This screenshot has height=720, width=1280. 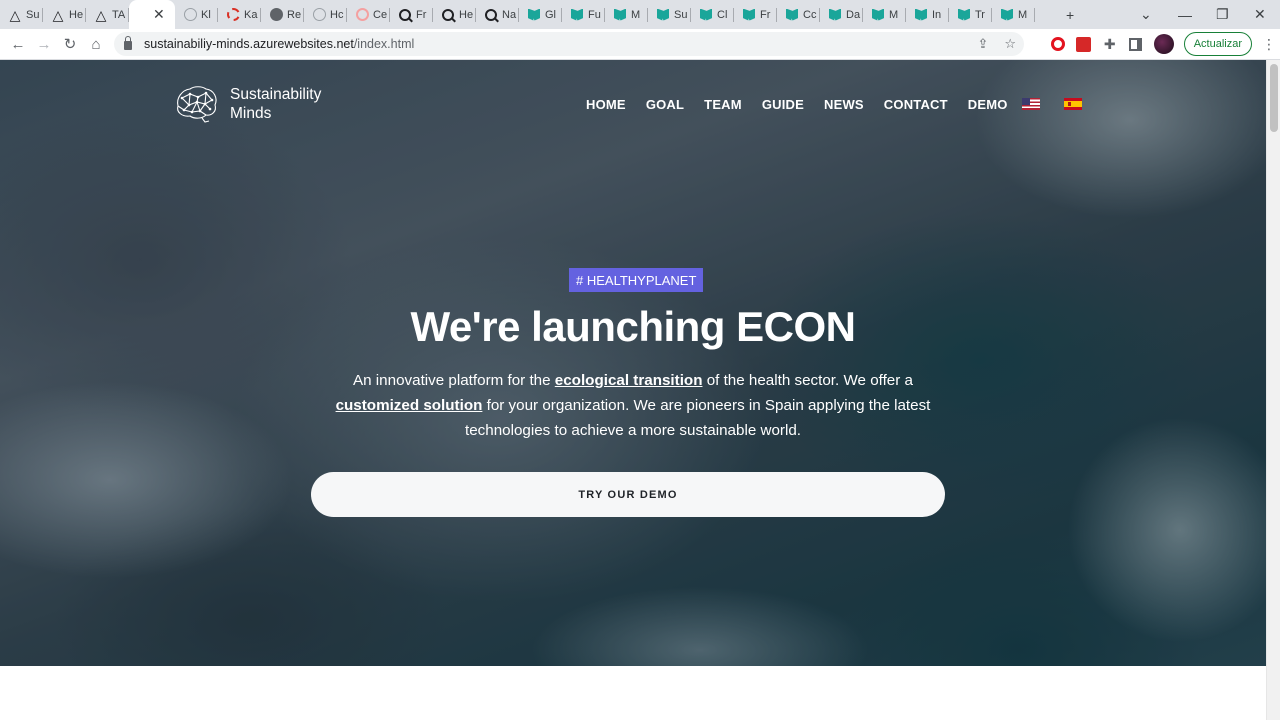 I want to click on opera-extension-icon, so click(x=1058, y=44).